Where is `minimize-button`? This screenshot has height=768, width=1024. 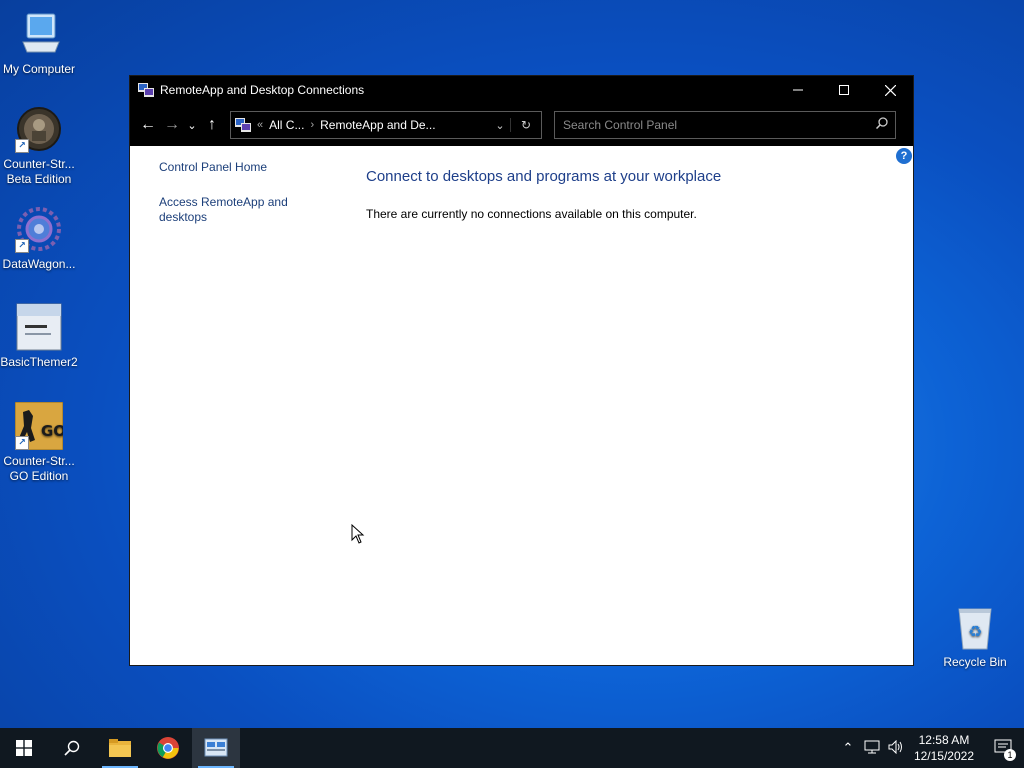
minimize-button is located at coordinates (798, 90).